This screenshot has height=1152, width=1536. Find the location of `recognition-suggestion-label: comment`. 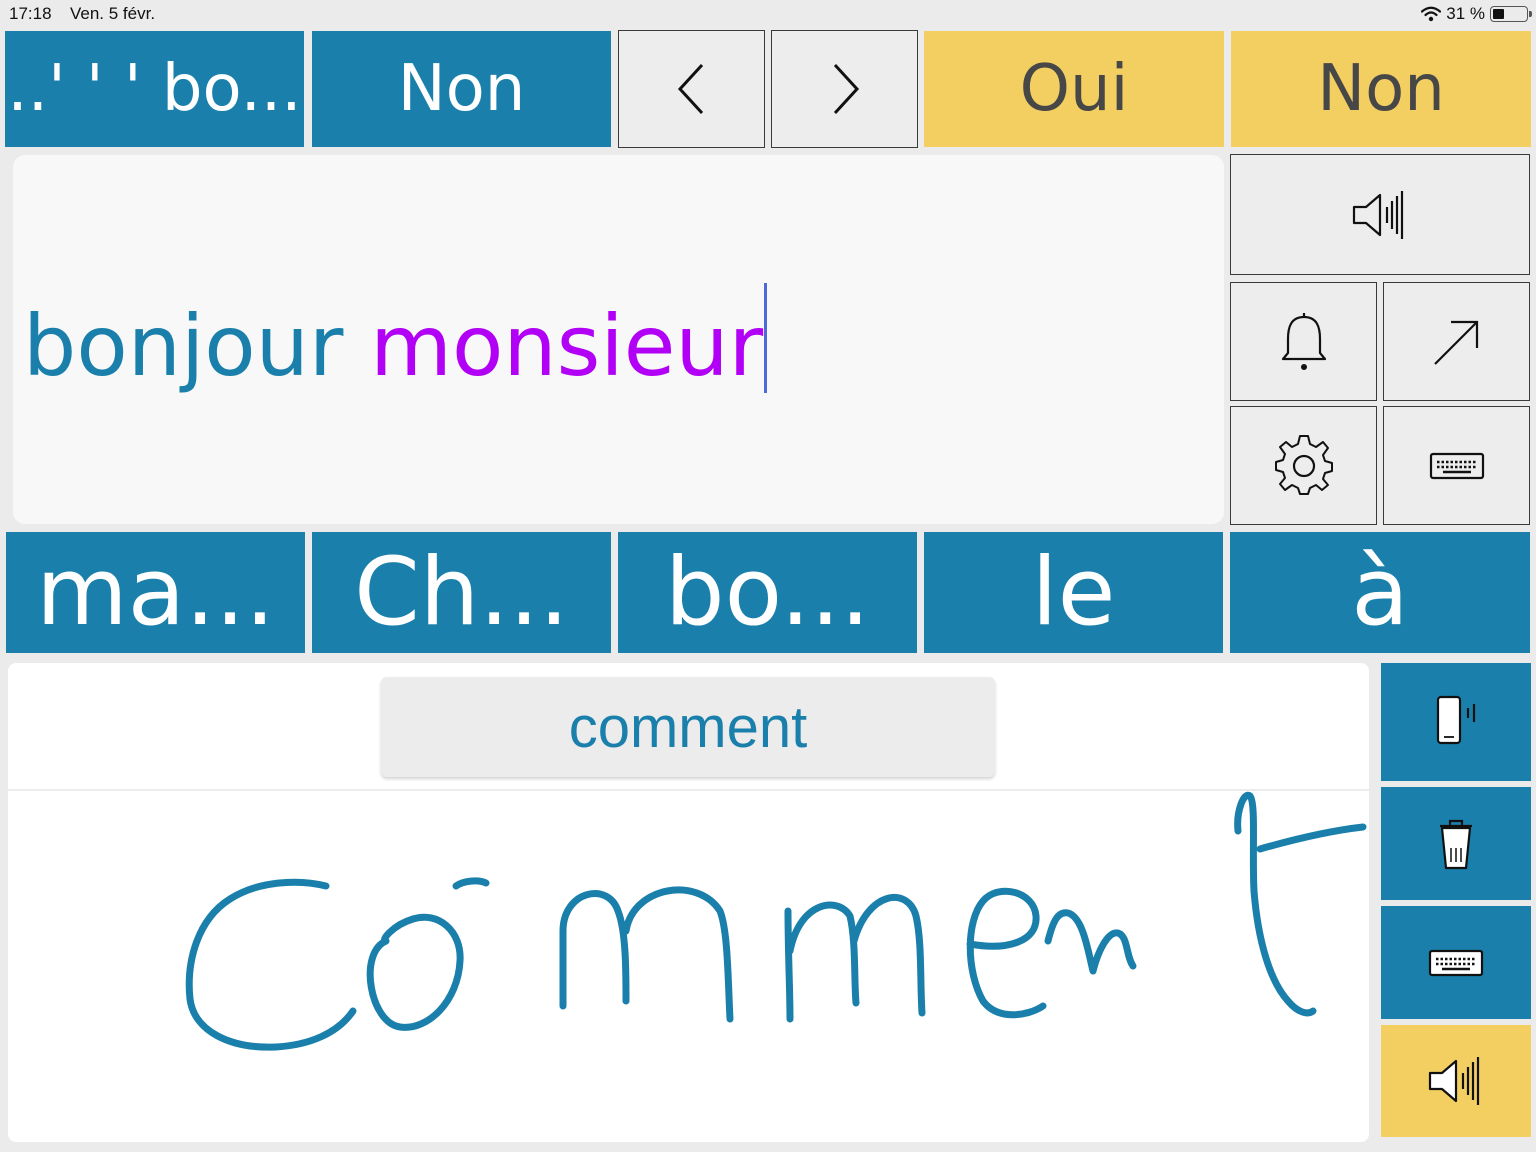

recognition-suggestion-label: comment is located at coordinates (688, 727).